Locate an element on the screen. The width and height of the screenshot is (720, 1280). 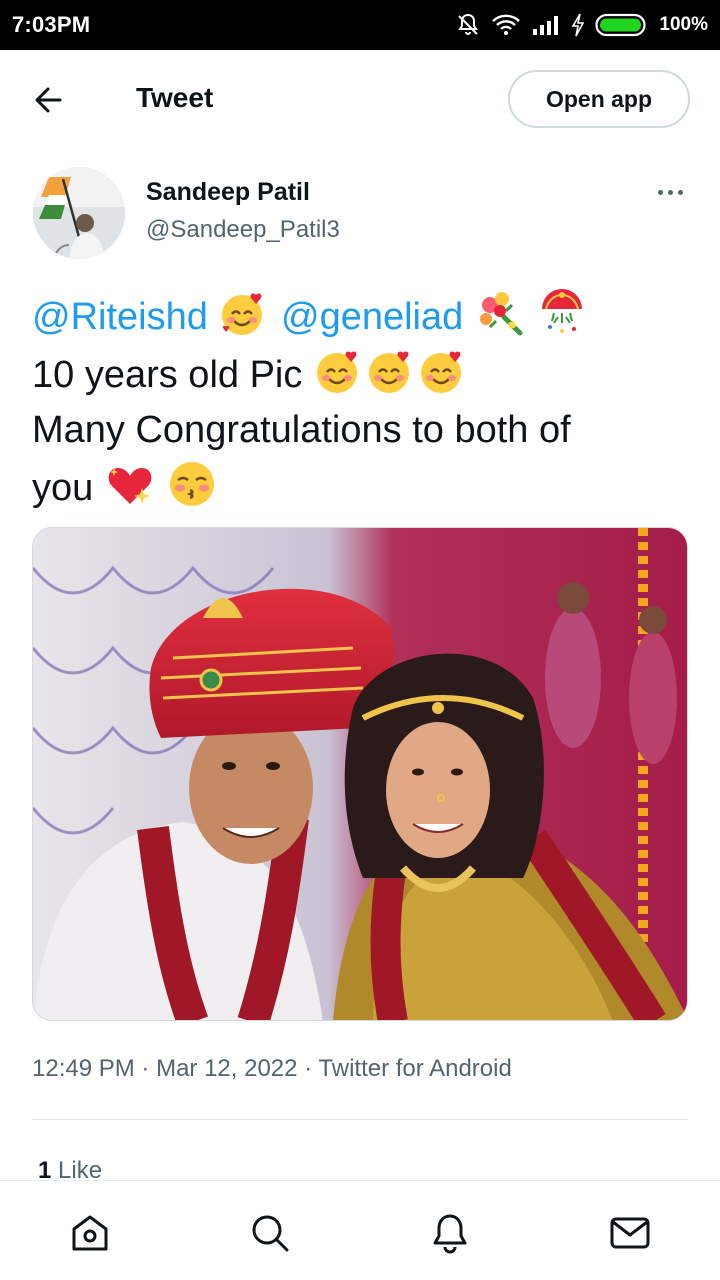
tweet-line-4: you is located at coordinates (362, 487).